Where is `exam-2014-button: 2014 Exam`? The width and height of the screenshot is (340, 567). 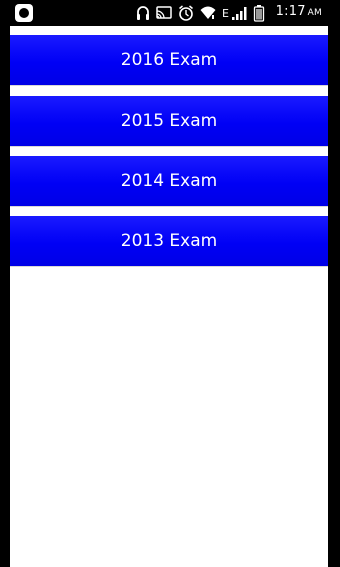 exam-2014-button: 2014 Exam is located at coordinates (169, 181).